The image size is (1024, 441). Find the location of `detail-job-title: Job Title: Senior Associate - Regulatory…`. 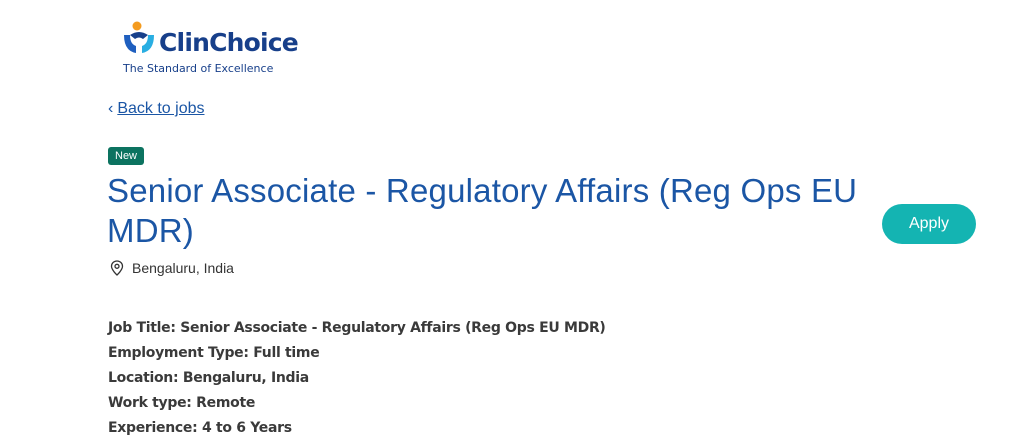

detail-job-title: Job Title: Senior Associate - Regulatory… is located at coordinates (357, 328).